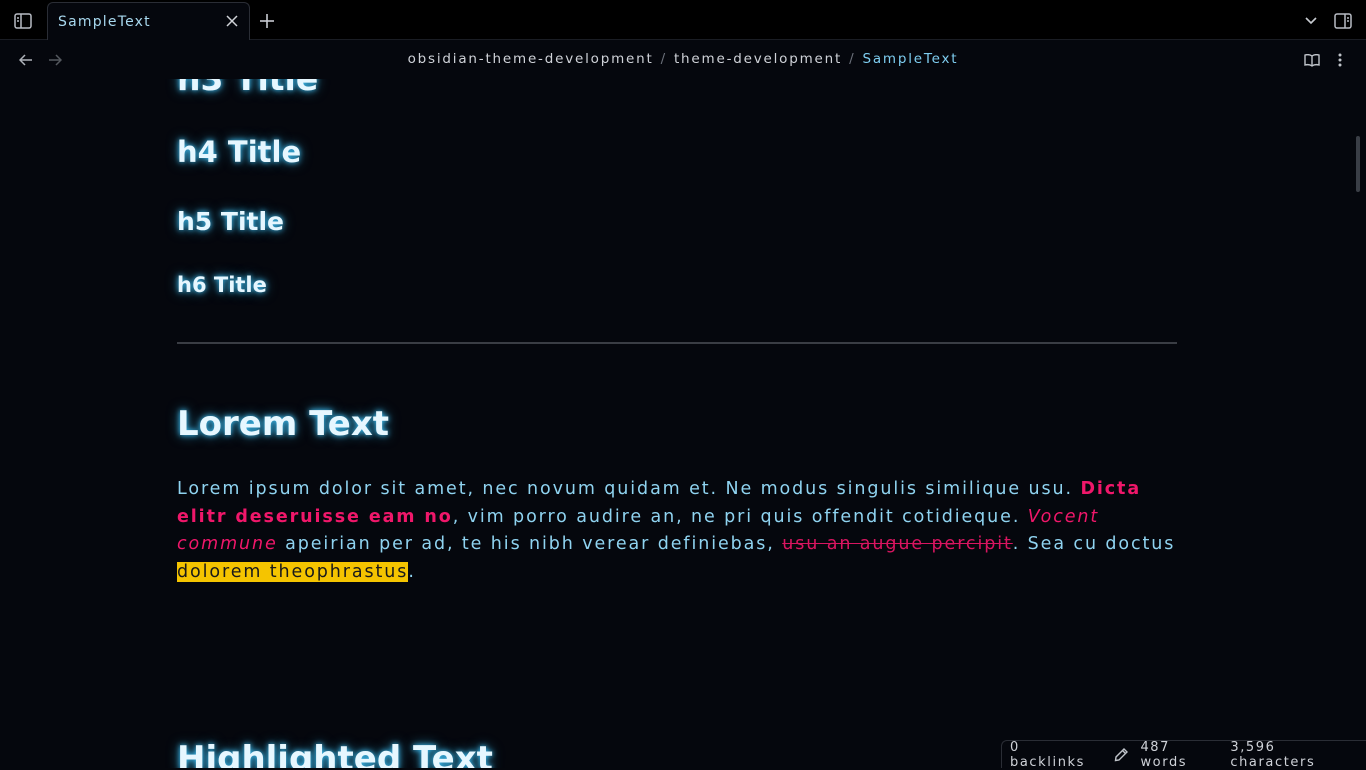 The width and height of the screenshot is (1366, 770). Describe the element at coordinates (1055, 755) in the screenshot. I see `backlinks-count: 0 backlinks` at that location.